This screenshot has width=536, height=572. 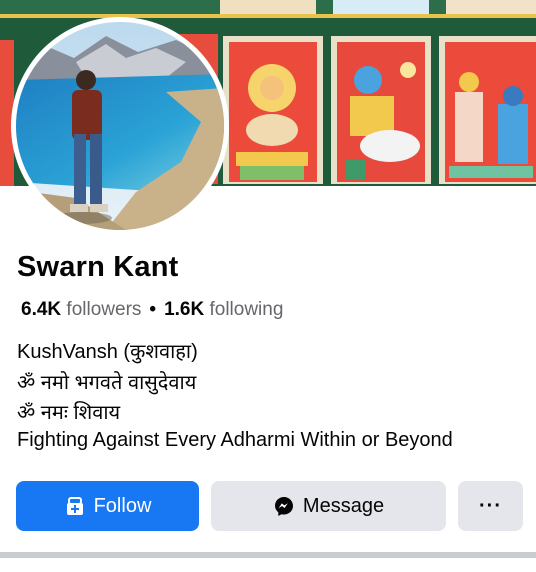 I want to click on bio-line-2: ॐ नमो भगवते वासुदेवाय, so click(x=107, y=383).